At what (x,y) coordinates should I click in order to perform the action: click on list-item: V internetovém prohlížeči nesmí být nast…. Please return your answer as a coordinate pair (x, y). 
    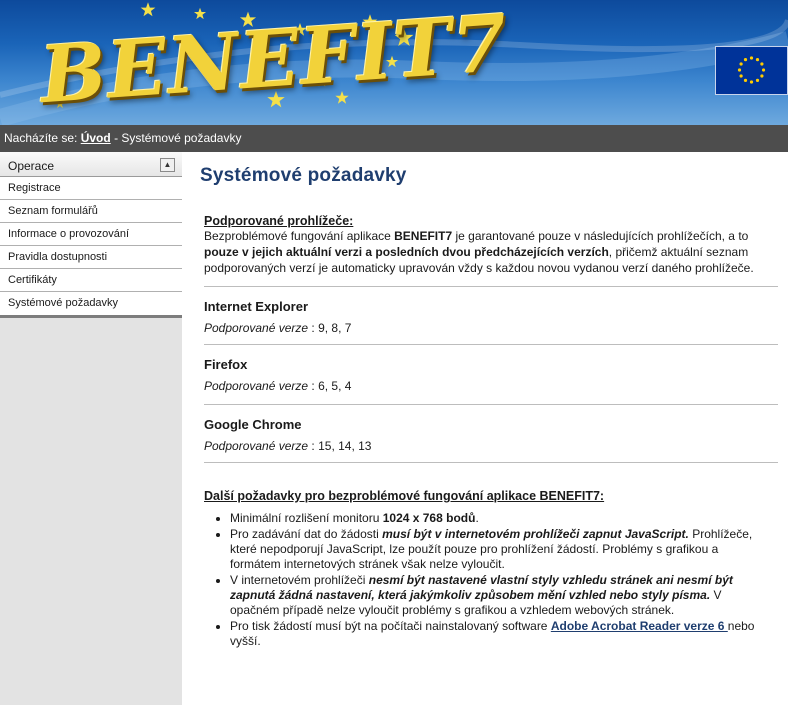
    Looking at the image, I should click on (500, 595).